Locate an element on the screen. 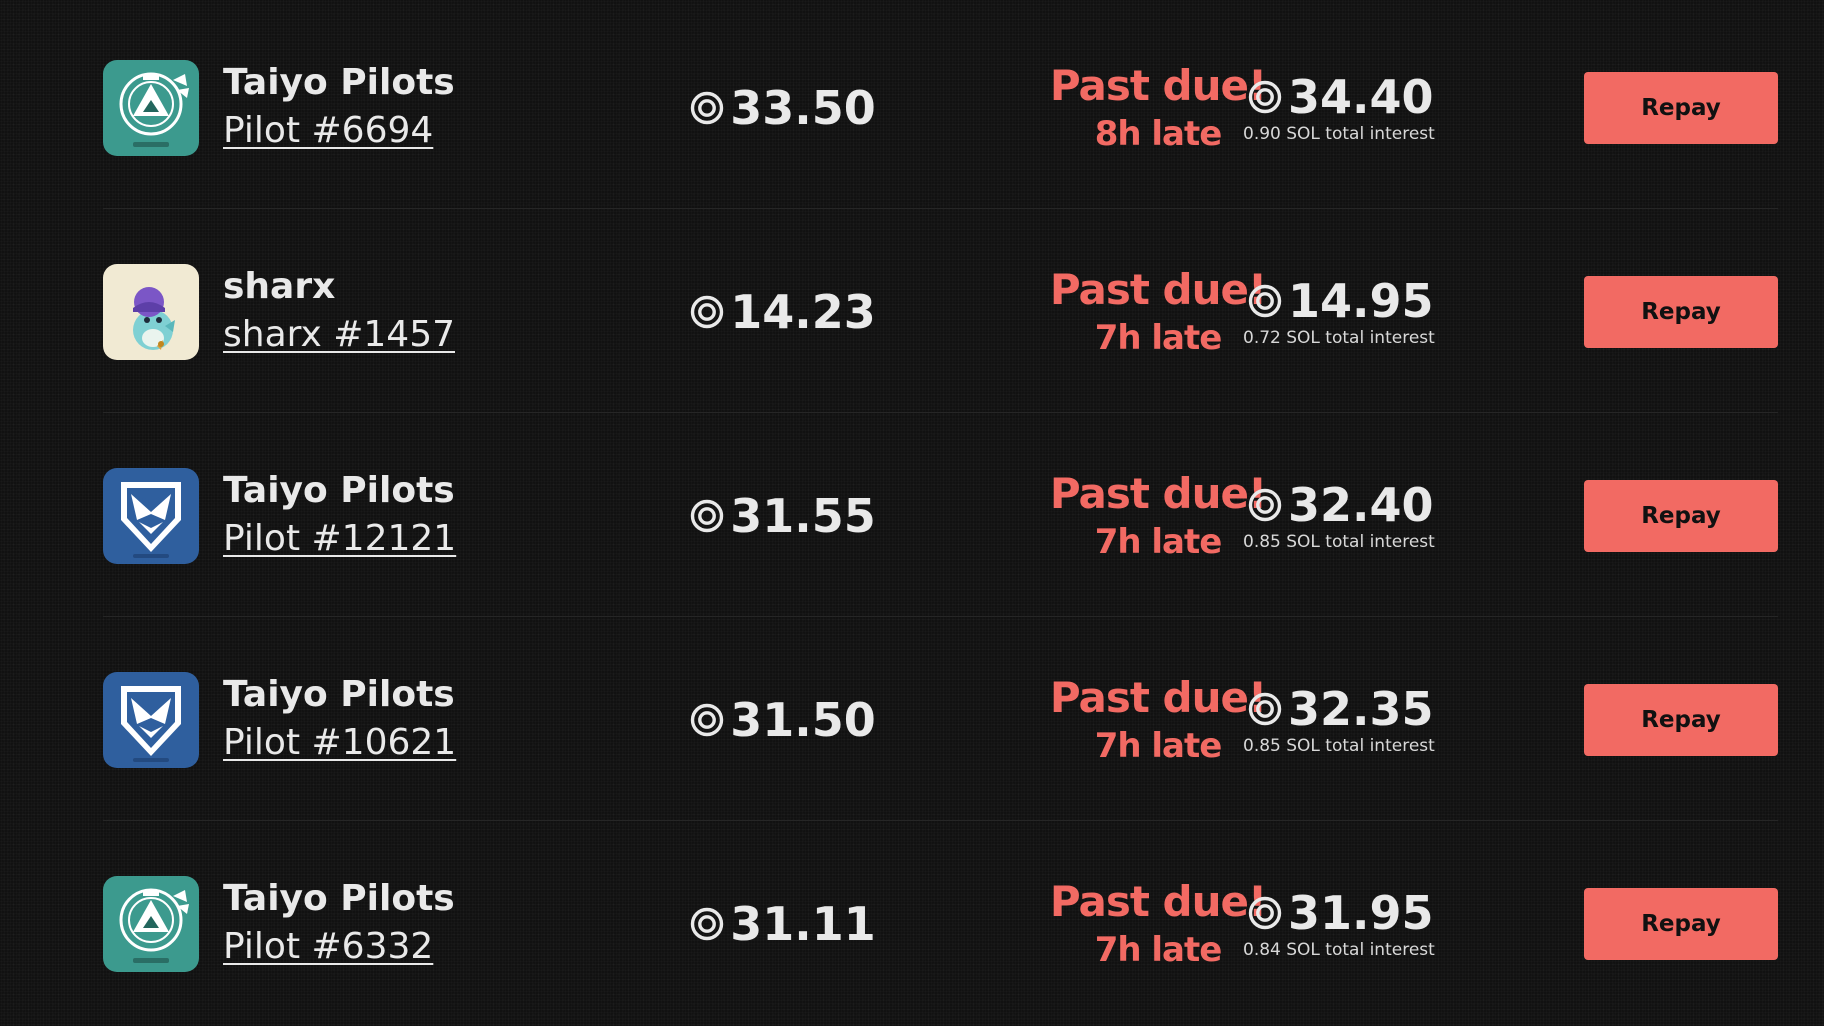 This screenshot has height=1026, width=1824. total-interest: 0.90 SOL total interest is located at coordinates (1339, 134).